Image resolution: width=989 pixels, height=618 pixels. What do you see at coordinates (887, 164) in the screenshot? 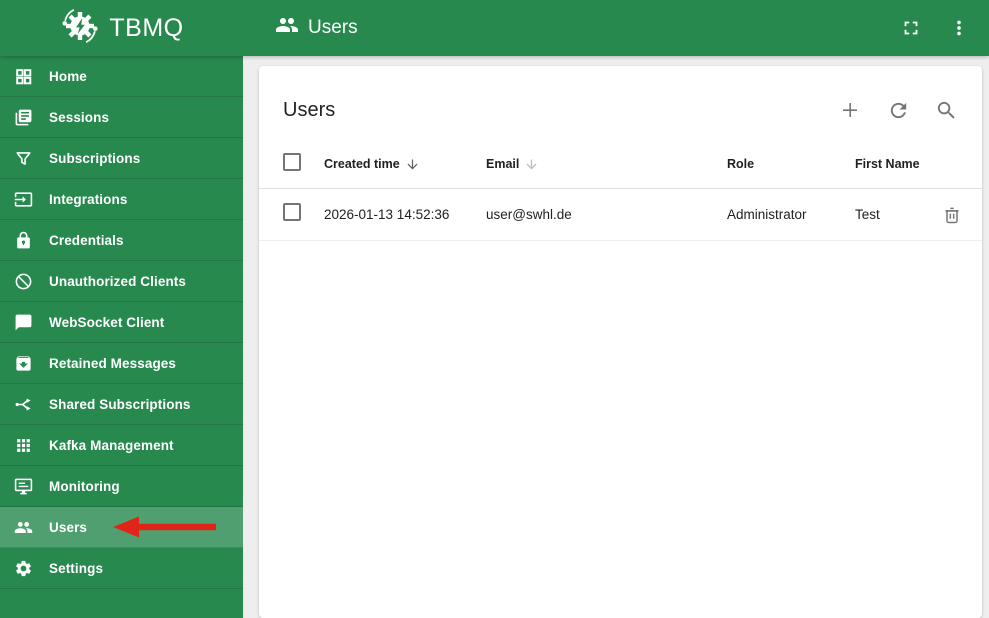
I see `column-label: First Name` at bounding box center [887, 164].